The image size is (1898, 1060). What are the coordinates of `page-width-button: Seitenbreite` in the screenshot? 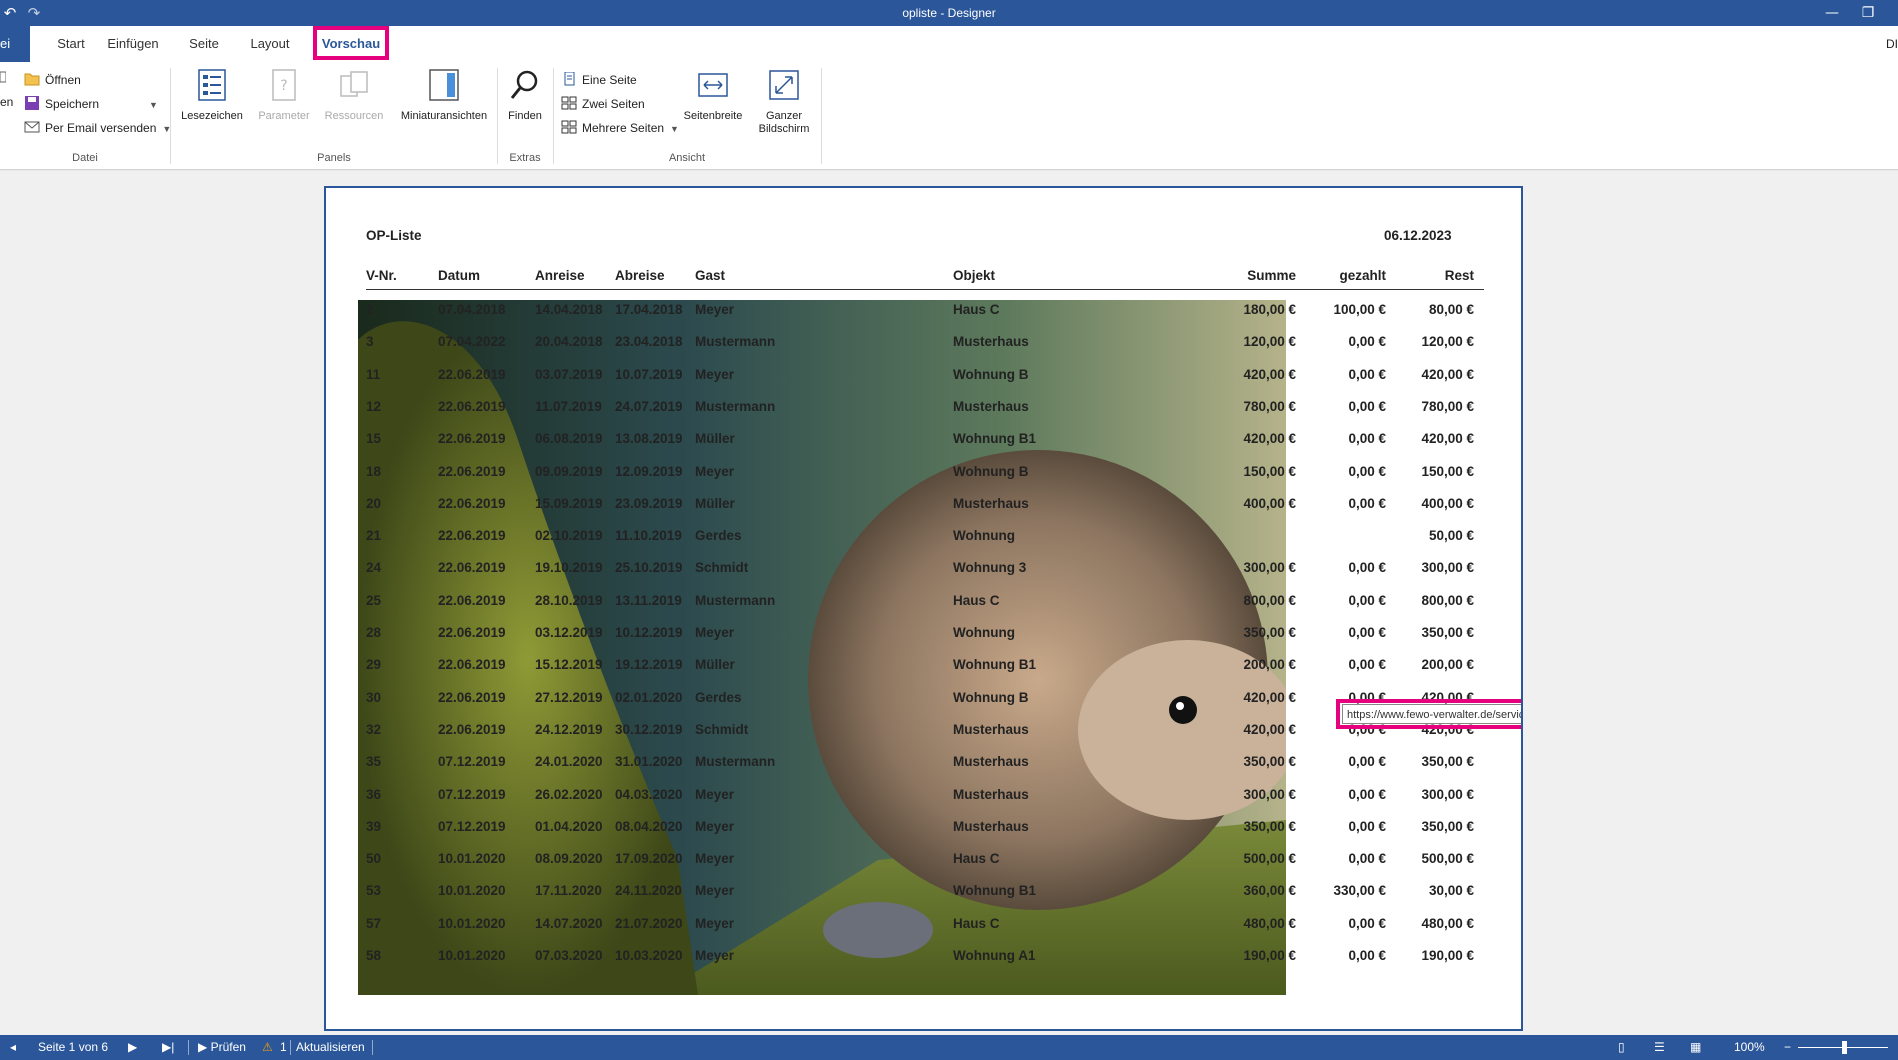 It's located at (713, 95).